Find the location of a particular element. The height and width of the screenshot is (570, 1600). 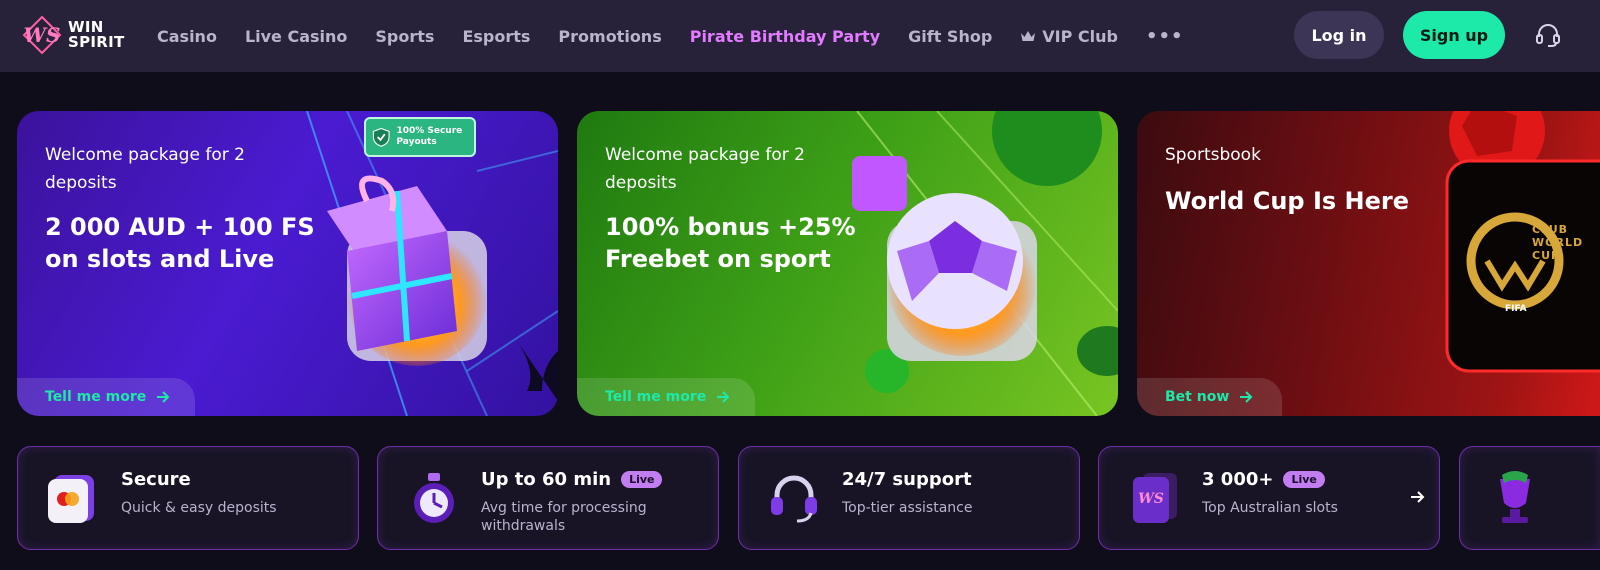

card-icon is located at coordinates (71, 499).